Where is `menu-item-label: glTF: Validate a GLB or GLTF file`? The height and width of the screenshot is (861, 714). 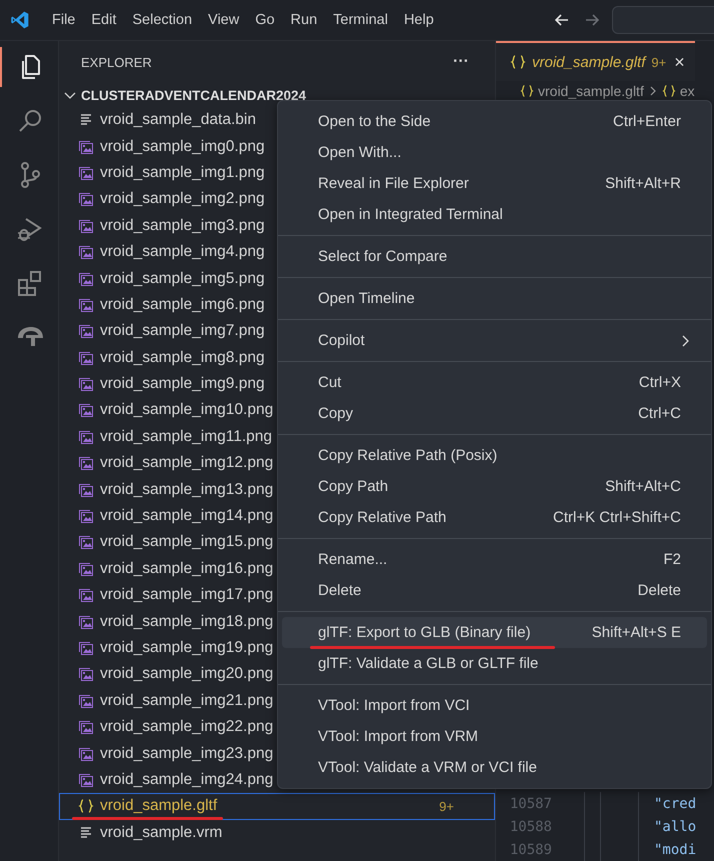
menu-item-label: glTF: Validate a GLB or GLTF file is located at coordinates (428, 663).